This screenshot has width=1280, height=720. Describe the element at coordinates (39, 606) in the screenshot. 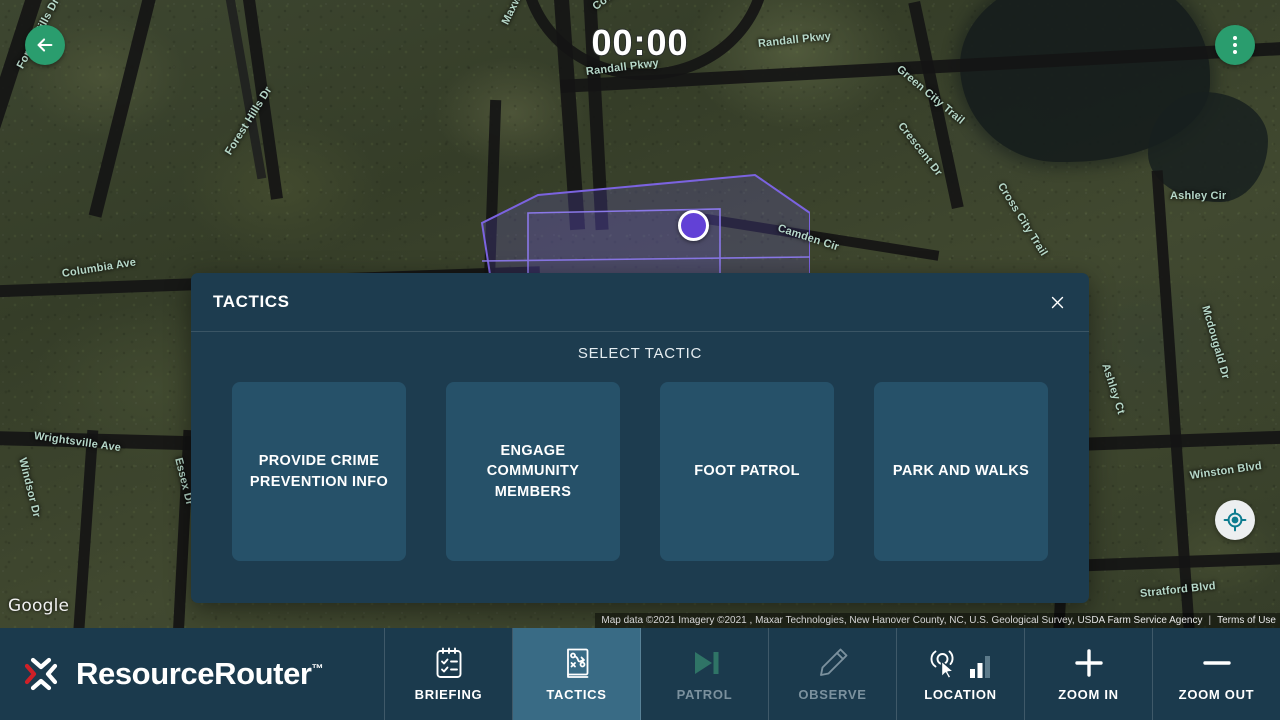

I see `google-logo: Google` at that location.